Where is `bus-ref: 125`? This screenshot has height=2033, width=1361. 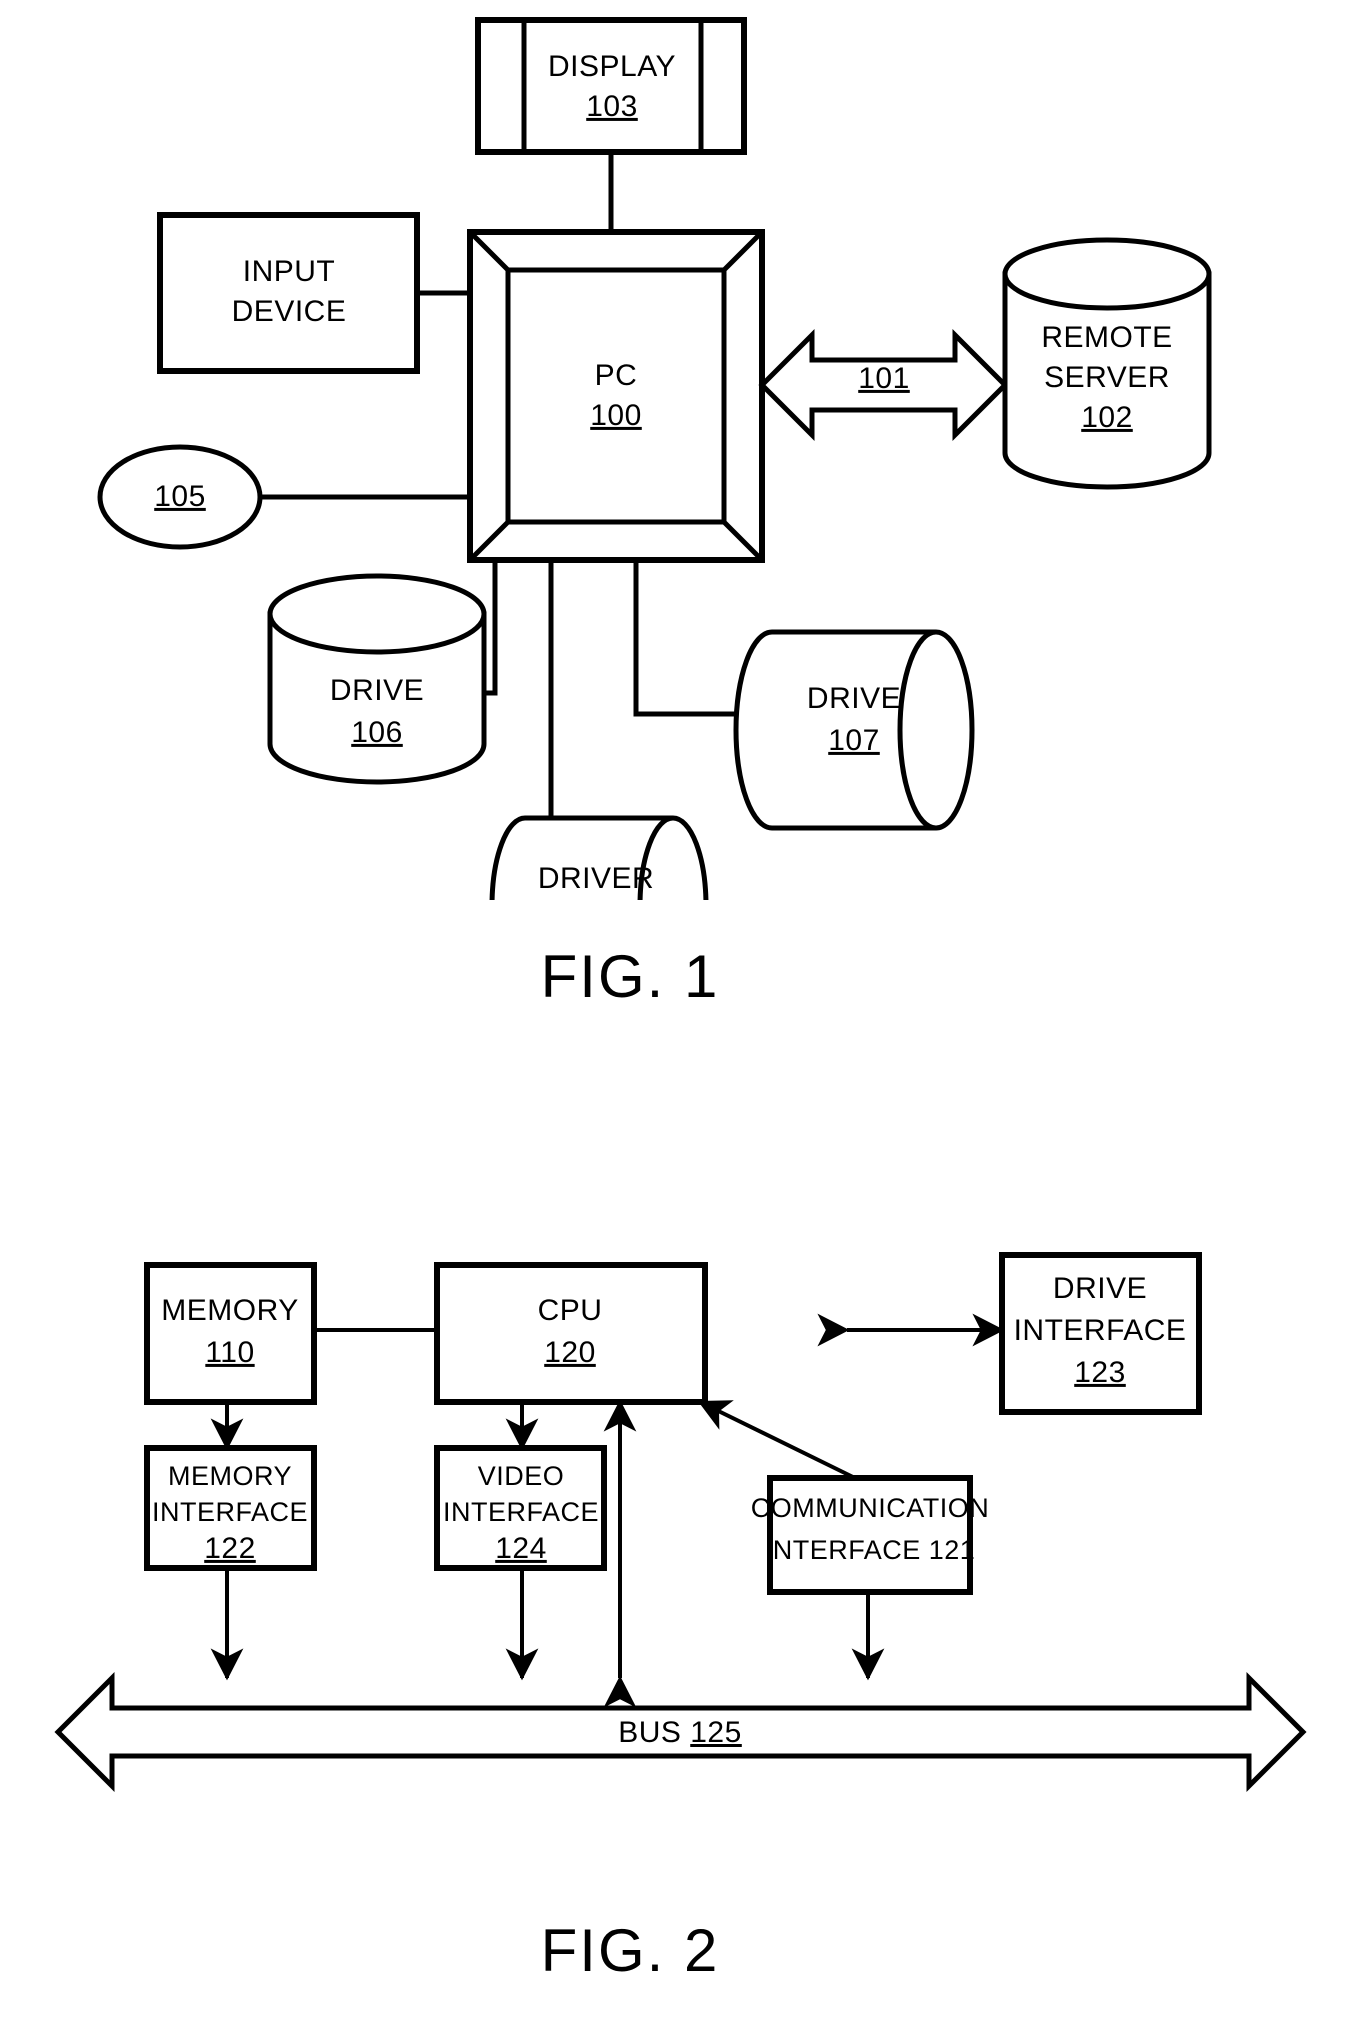
bus-ref: 125 is located at coordinates (716, 1732).